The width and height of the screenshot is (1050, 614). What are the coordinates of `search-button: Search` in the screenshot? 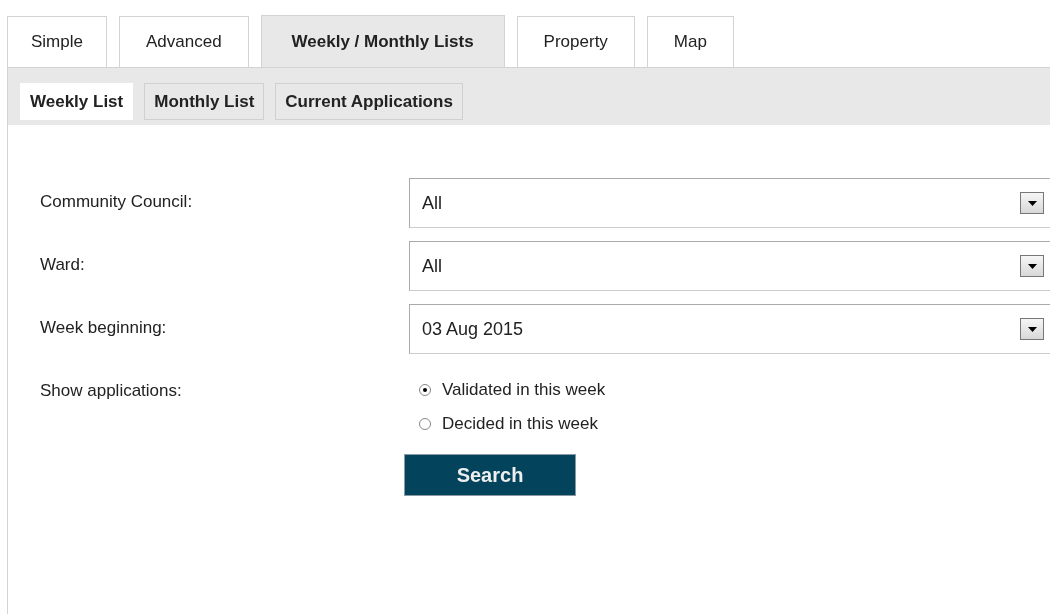 It's located at (490, 475).